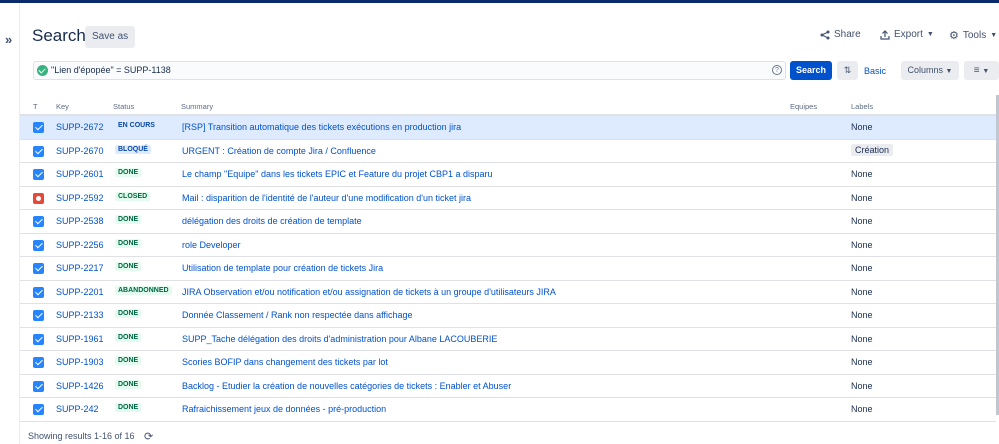 The width and height of the screenshot is (999, 444). I want to click on status-badge: CLOSED, so click(133, 196).